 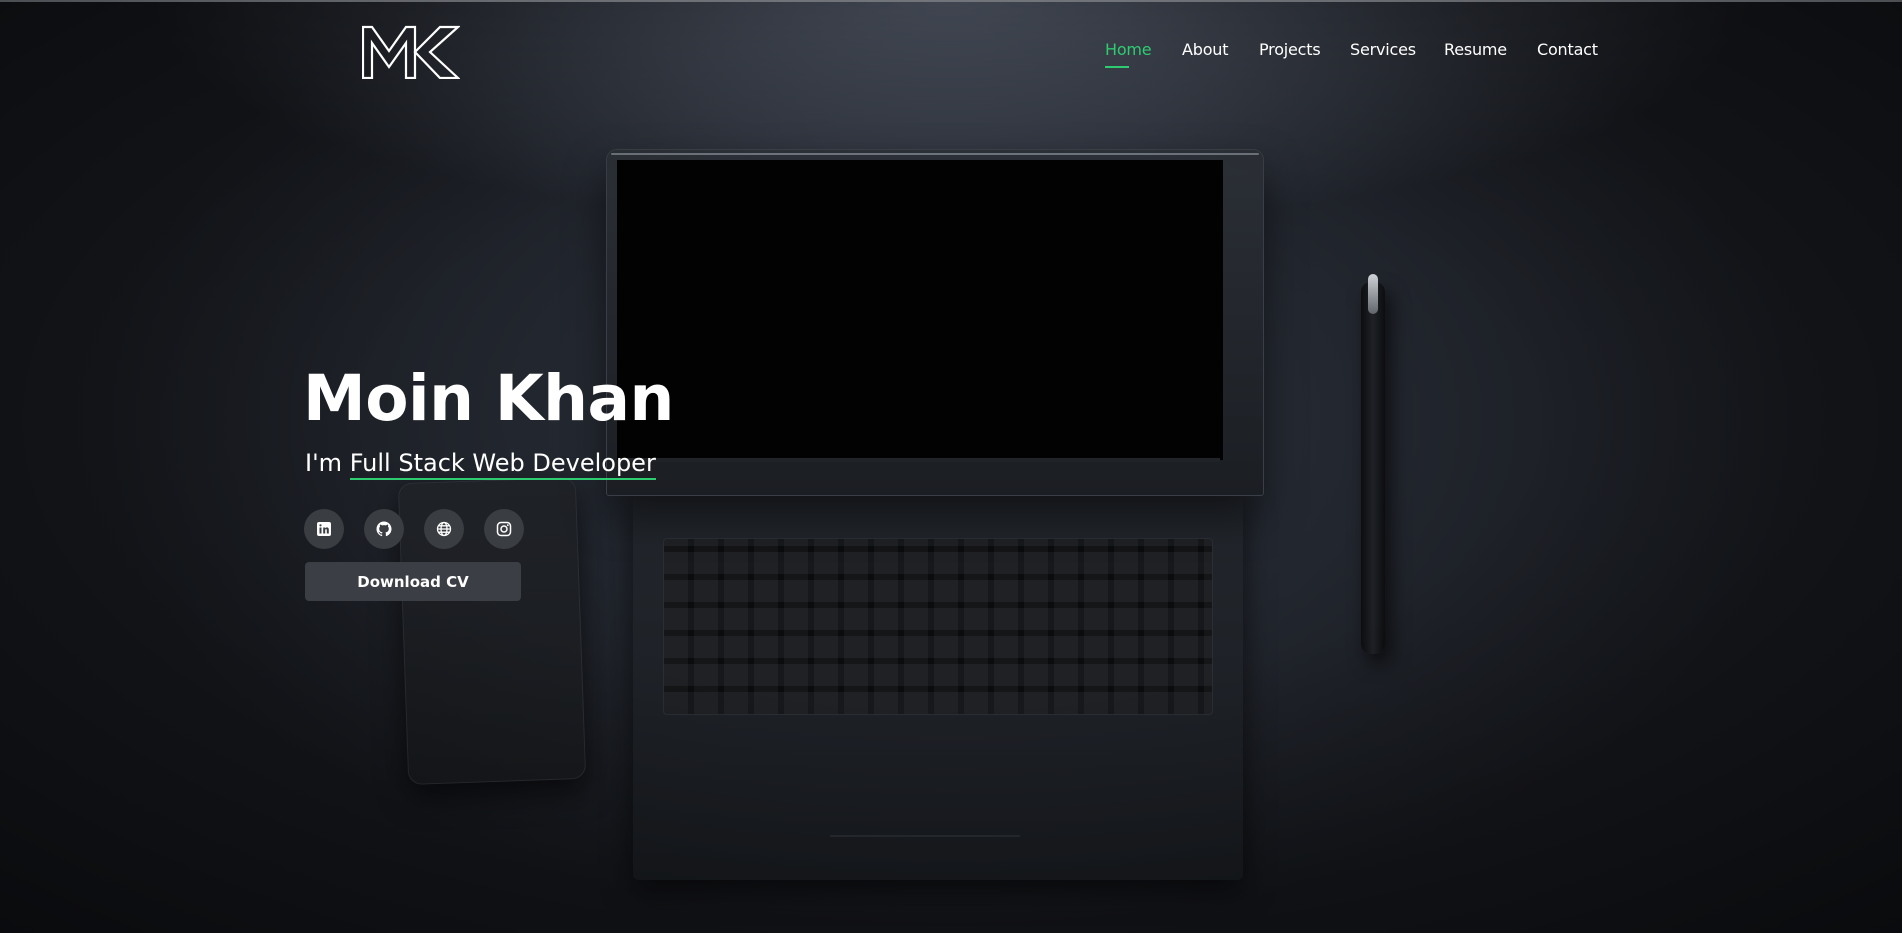 I want to click on nav-resume: Resume, so click(x=1475, y=49).